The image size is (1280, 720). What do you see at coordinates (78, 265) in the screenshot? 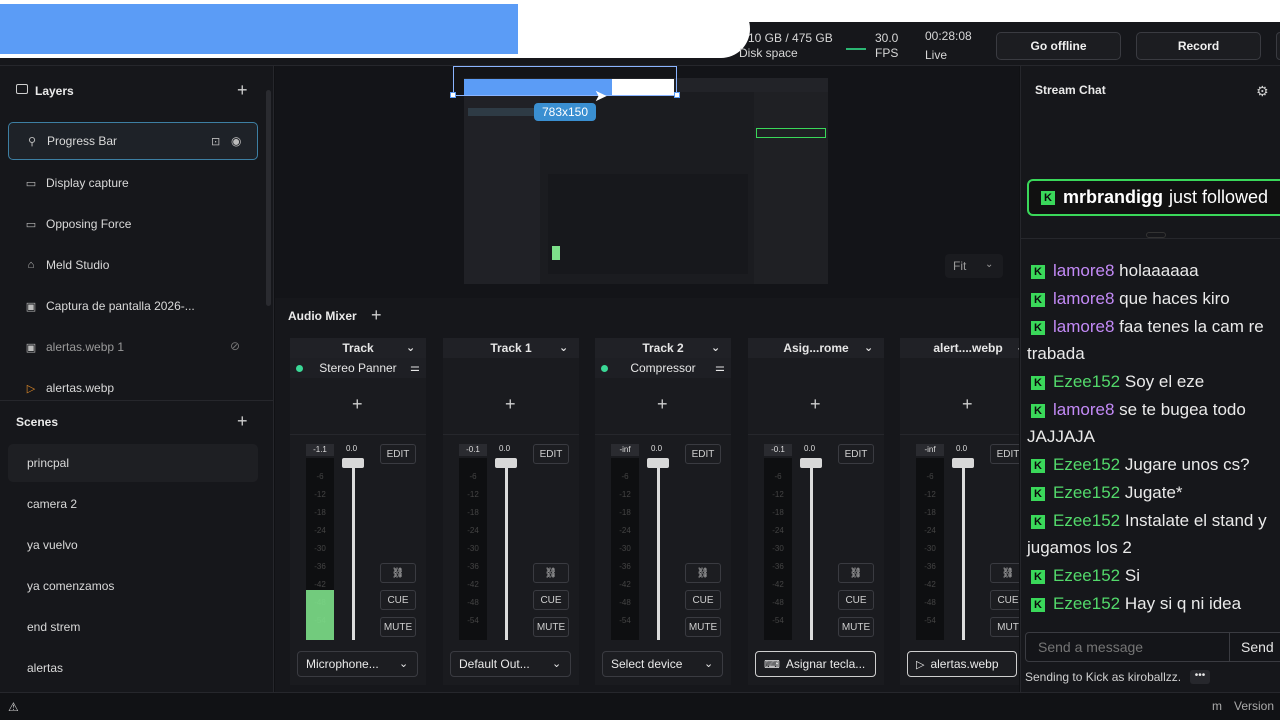
I see `layer-label: Meld Studio` at bounding box center [78, 265].